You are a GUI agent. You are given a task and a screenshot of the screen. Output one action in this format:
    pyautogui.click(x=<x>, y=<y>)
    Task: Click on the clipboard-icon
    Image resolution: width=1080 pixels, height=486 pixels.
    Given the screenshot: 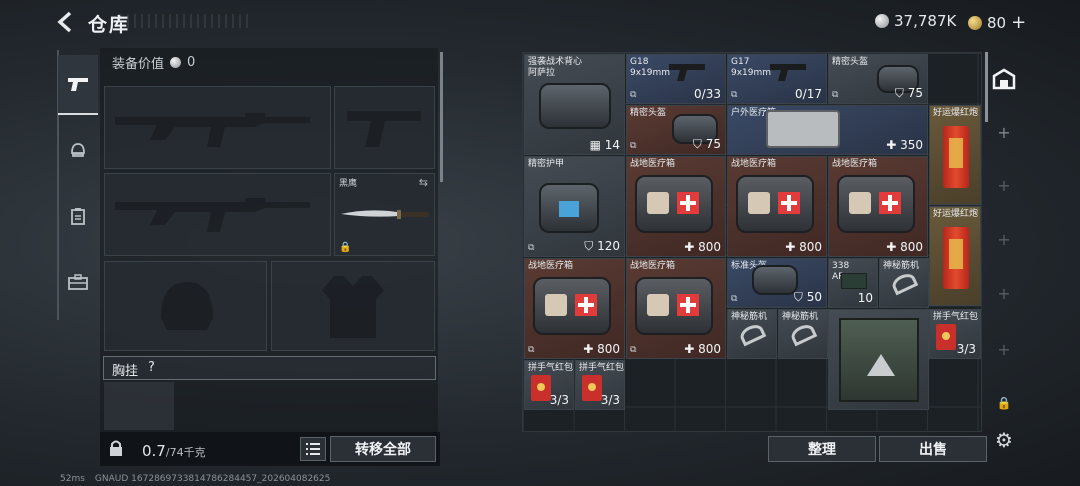 What is the action you would take?
    pyautogui.click(x=78, y=216)
    